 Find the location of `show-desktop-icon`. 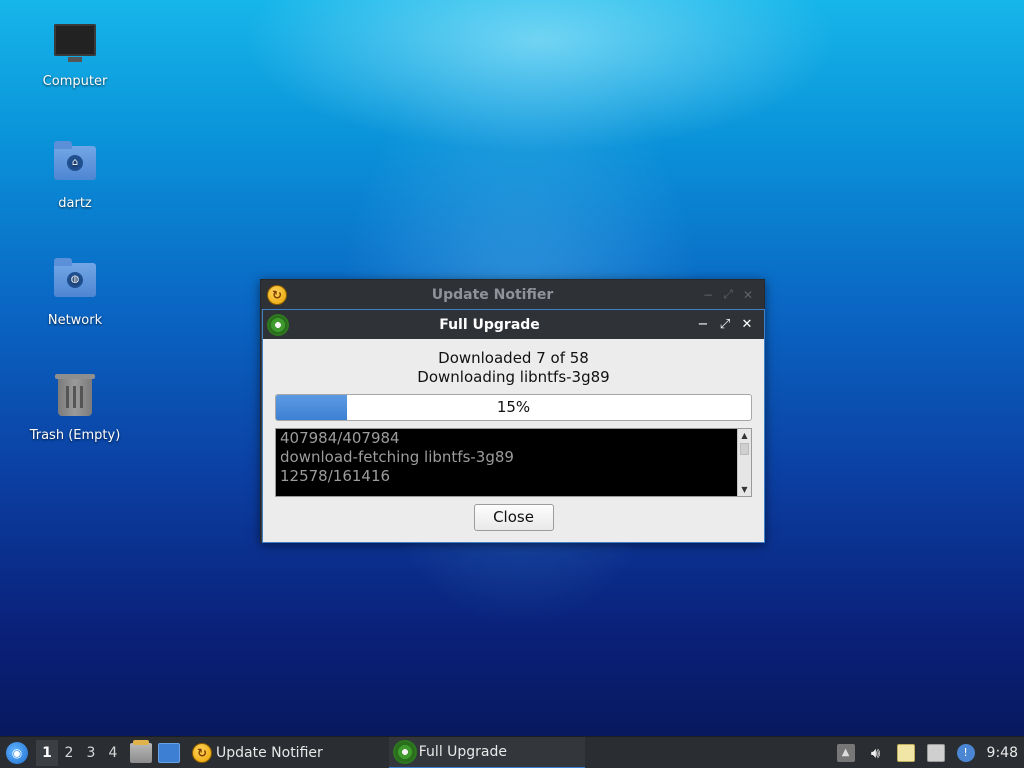

show-desktop-icon is located at coordinates (169, 752).